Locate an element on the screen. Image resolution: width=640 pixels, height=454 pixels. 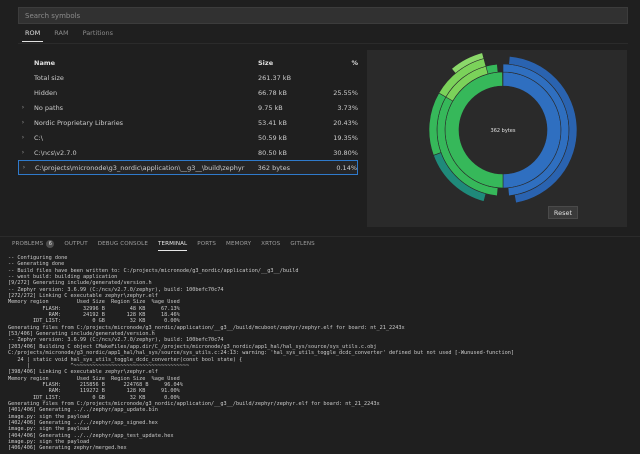
search-input is located at coordinates (326, 15).